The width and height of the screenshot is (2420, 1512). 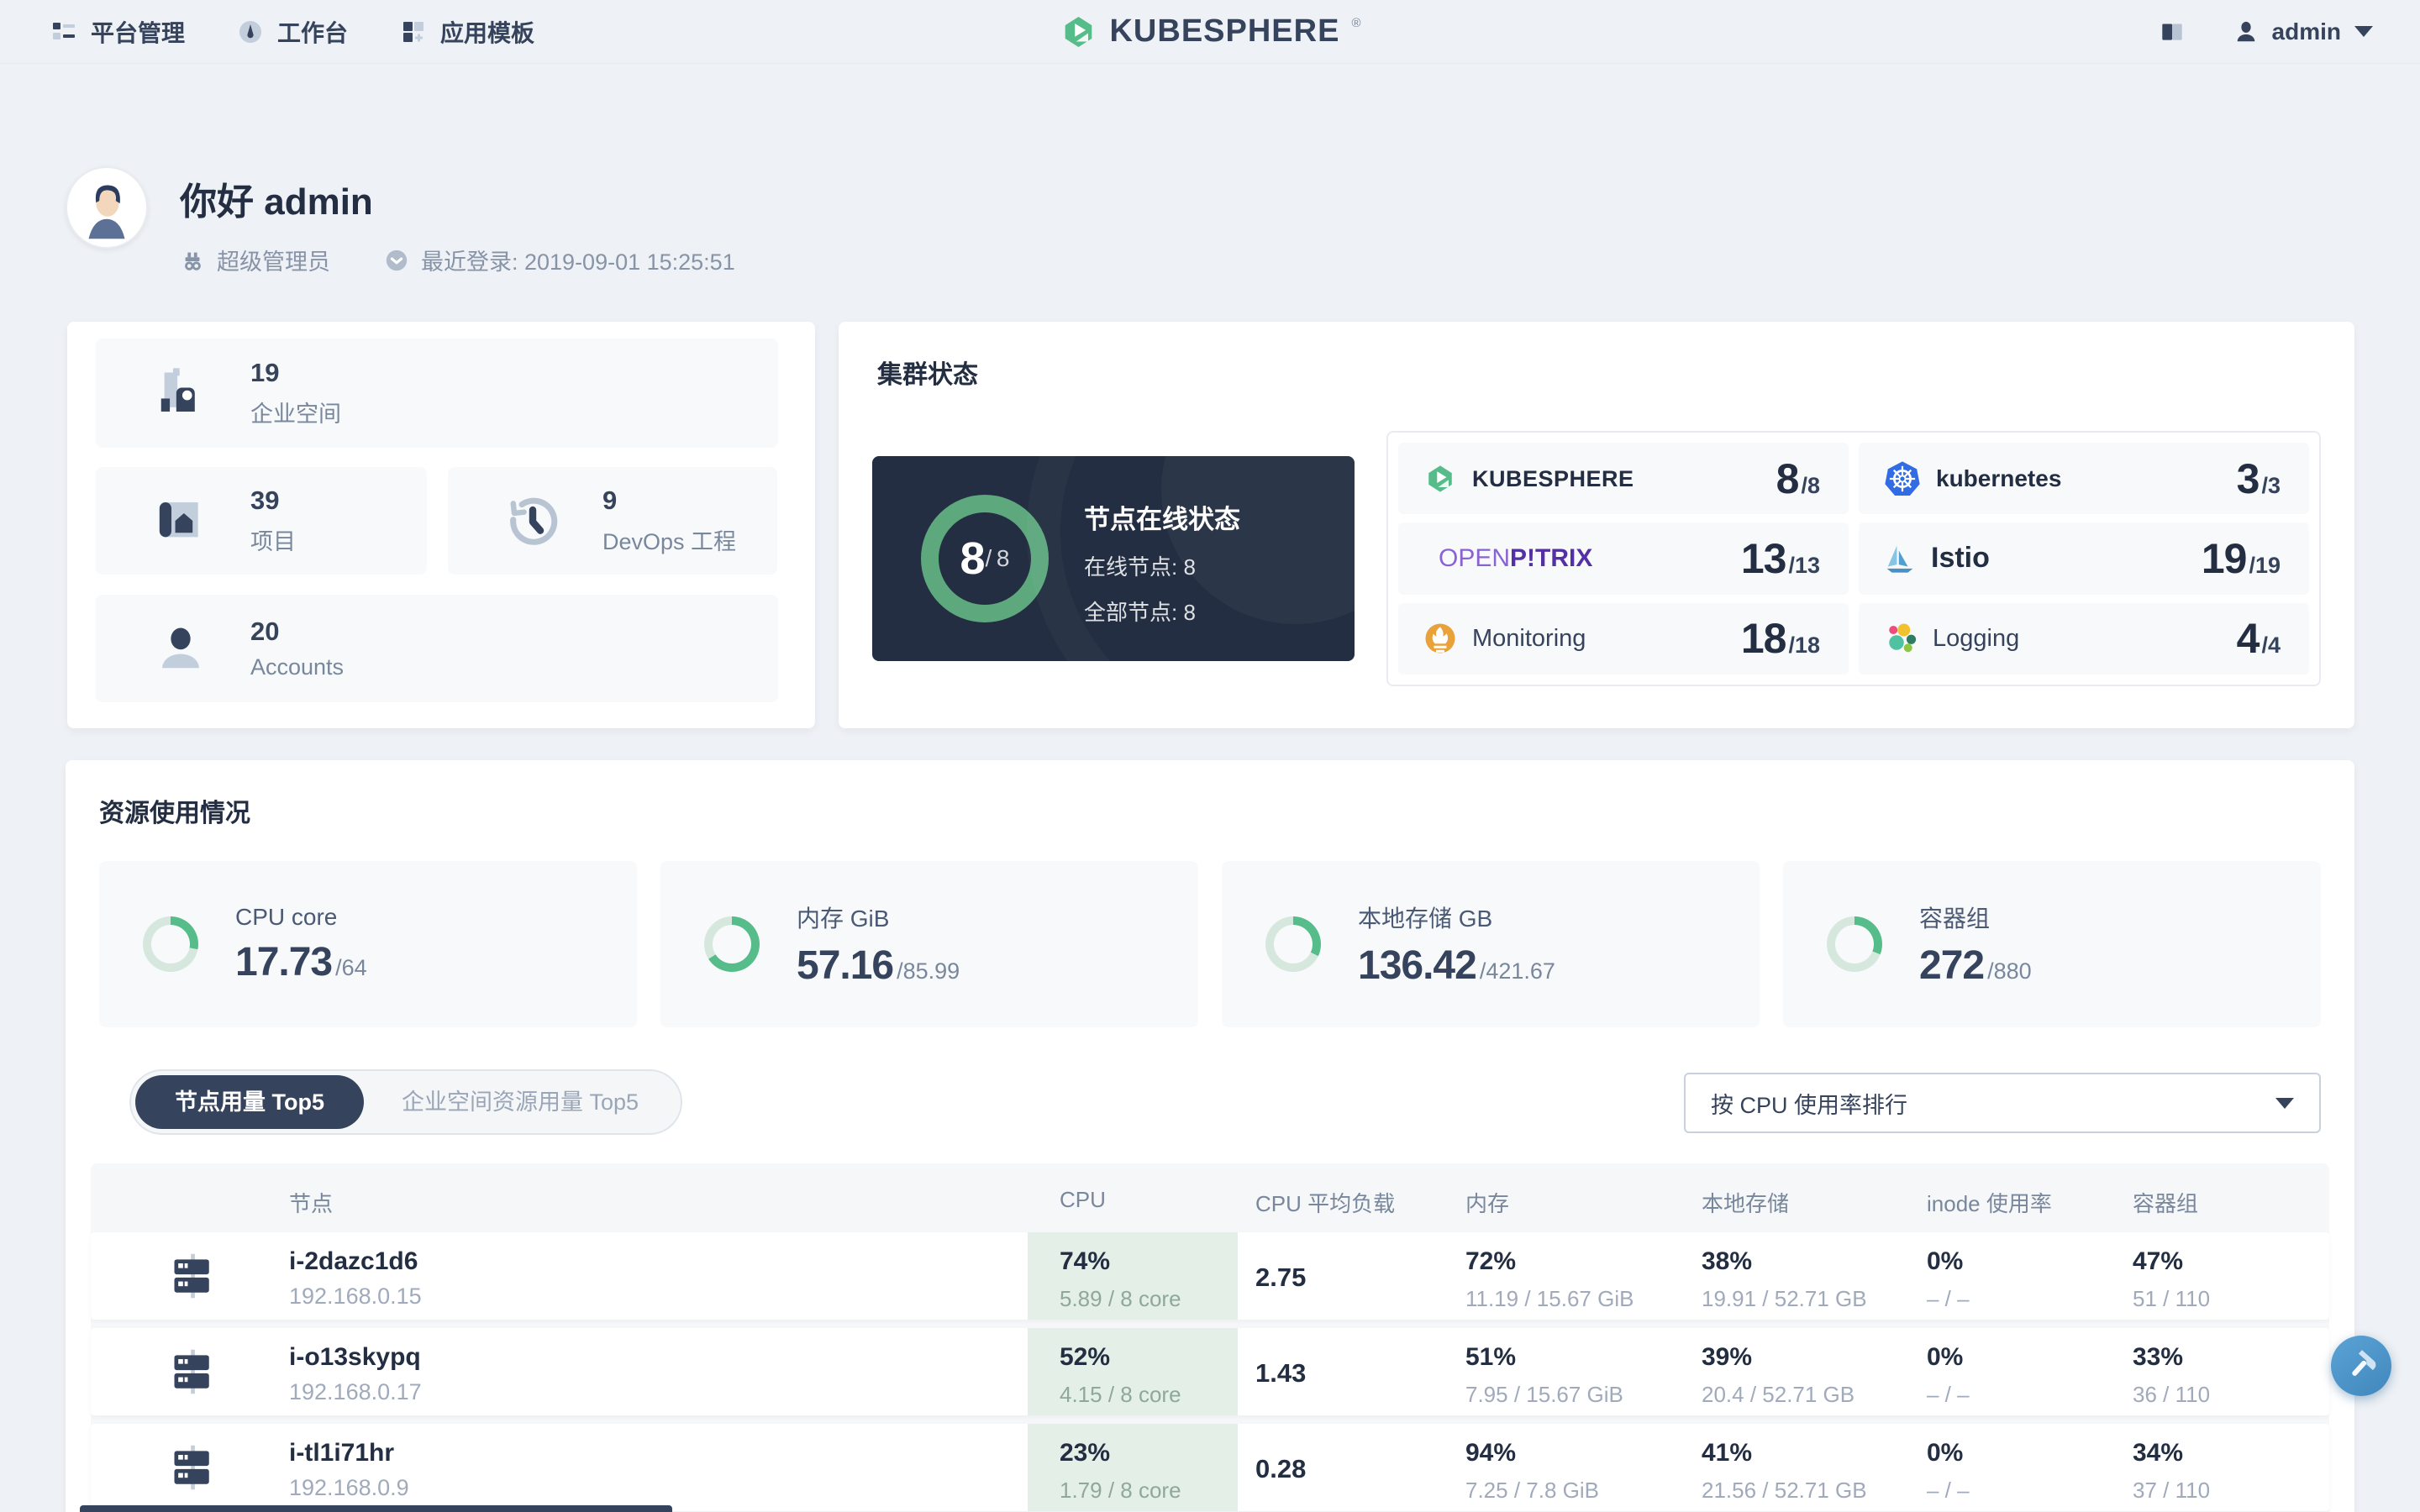 I want to click on tab-workspace-usage-top5: 企业空间资源用量 Top5, so click(x=520, y=1102).